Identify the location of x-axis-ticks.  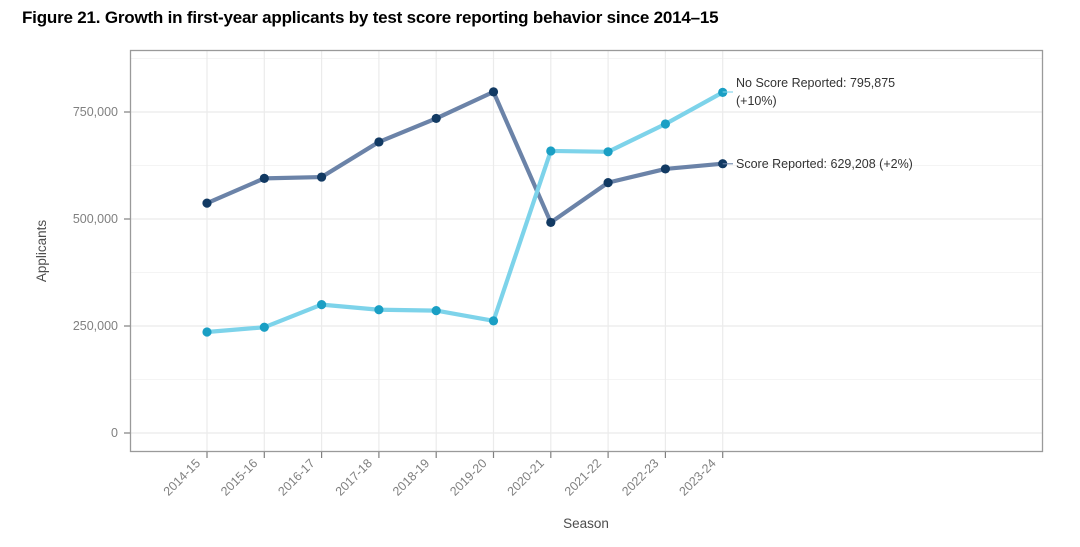
(465, 455).